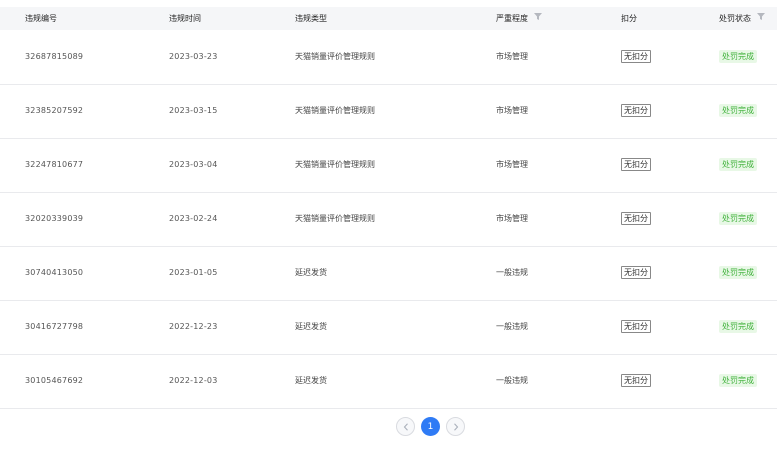 This screenshot has width=777, height=449. I want to click on violation-time: 2023-02-24, so click(193, 218).